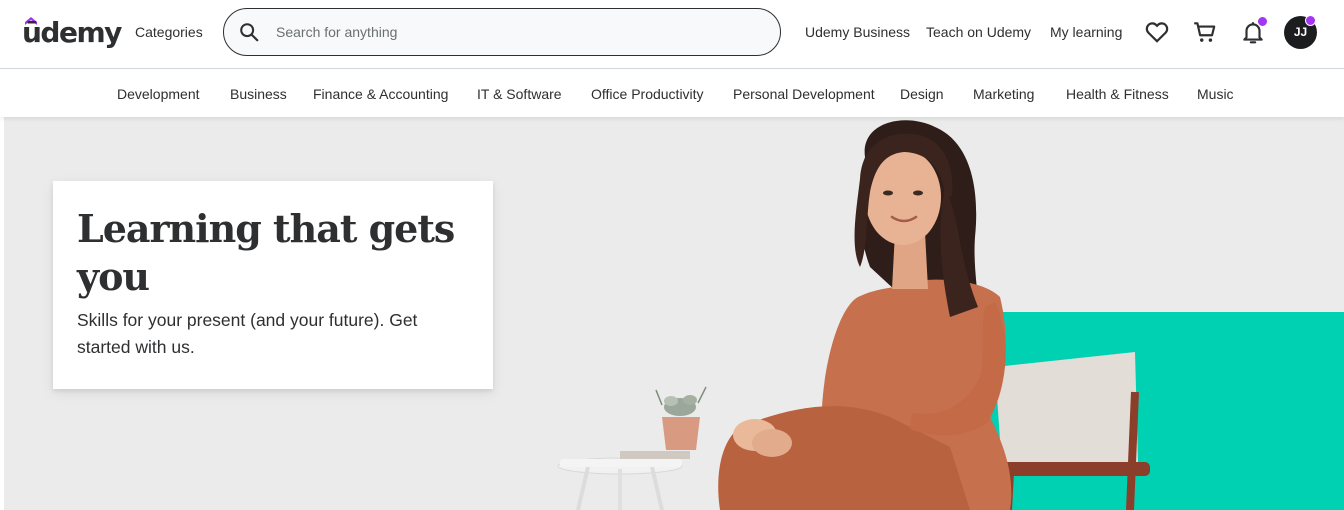 The image size is (1344, 510). I want to click on logo-text: ūdemy, so click(72, 32).